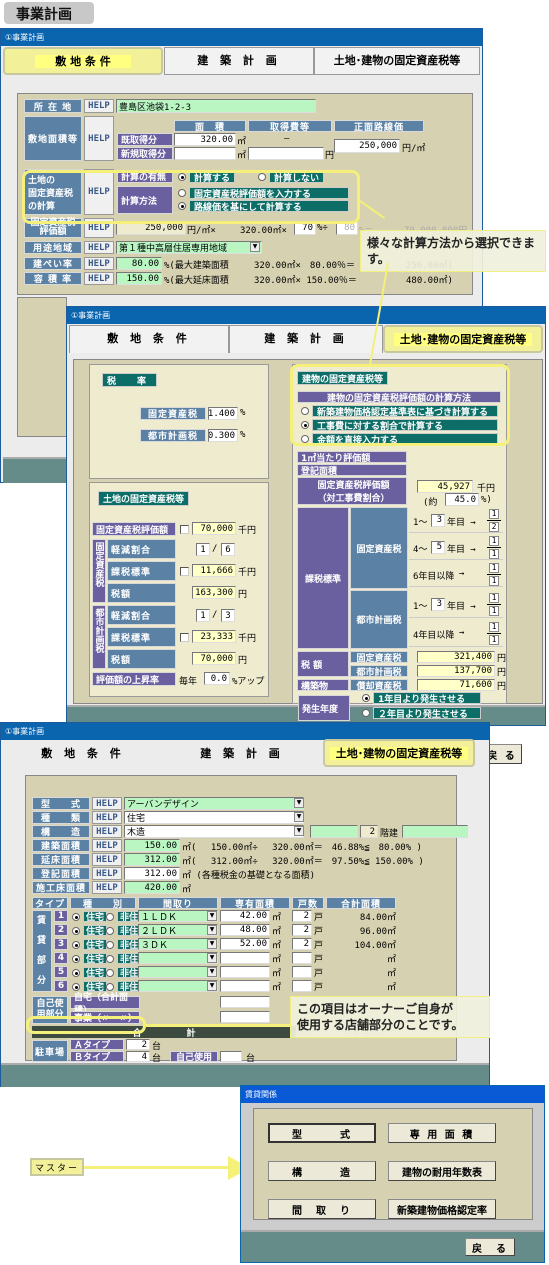  I want to click on model-help-button: HELP, so click(107, 803).